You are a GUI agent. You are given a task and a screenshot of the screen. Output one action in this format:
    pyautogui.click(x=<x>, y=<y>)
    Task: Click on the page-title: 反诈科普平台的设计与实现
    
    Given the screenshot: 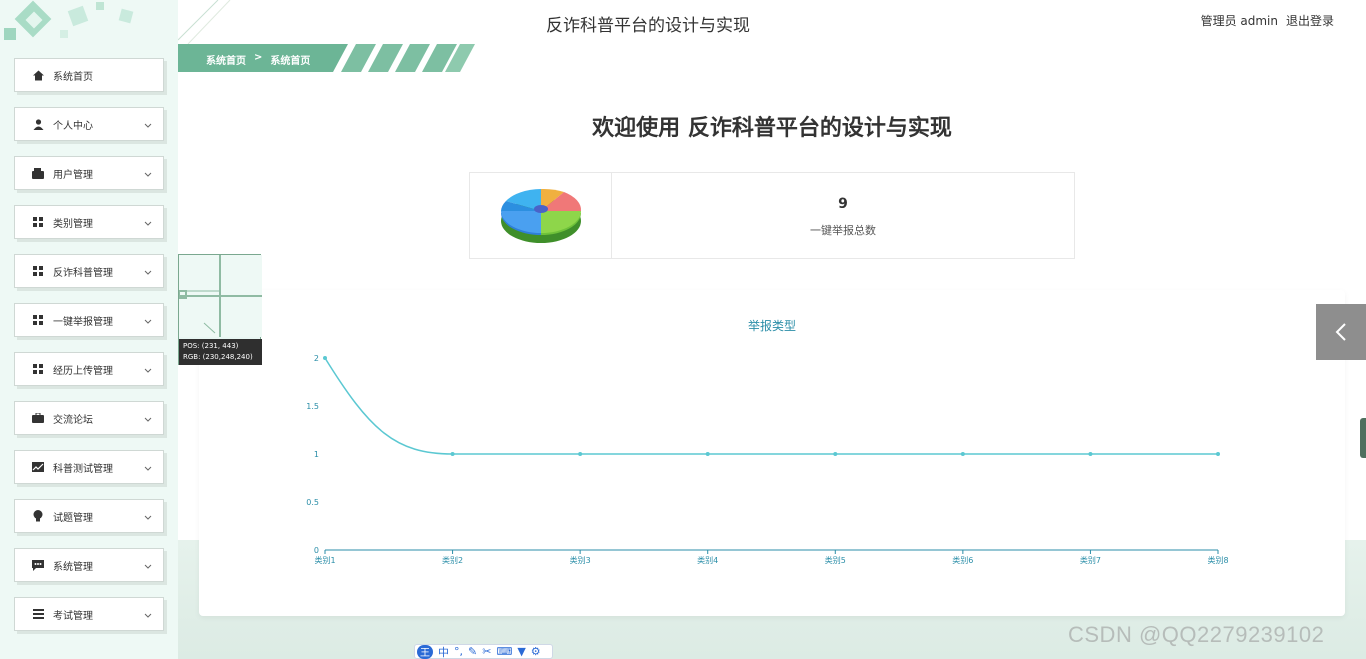 What is the action you would take?
    pyautogui.click(x=648, y=26)
    